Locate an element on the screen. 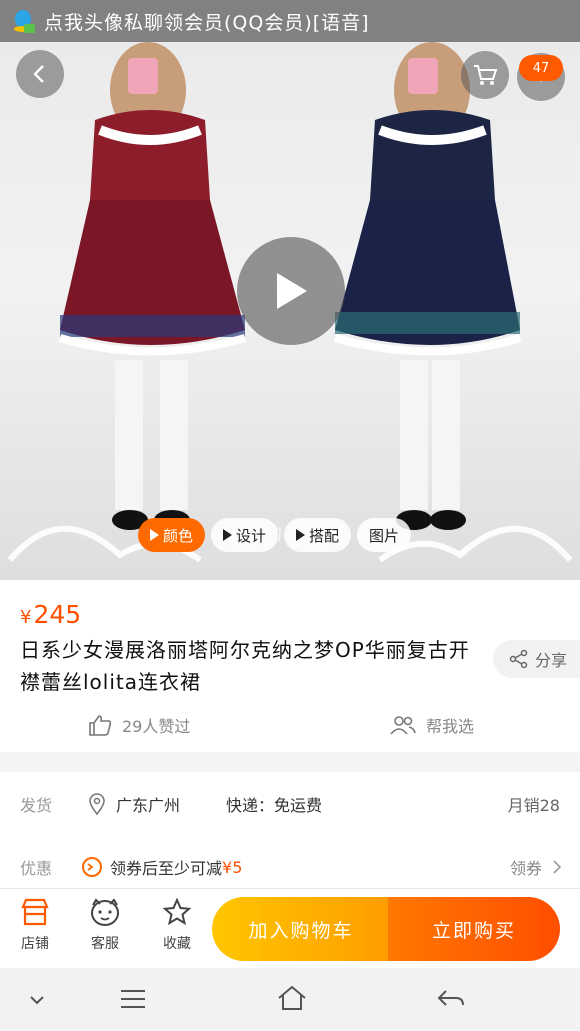 This screenshot has width=580, height=1031. coupon-info: 领券后至少可减 ¥5 is located at coordinates (162, 867).